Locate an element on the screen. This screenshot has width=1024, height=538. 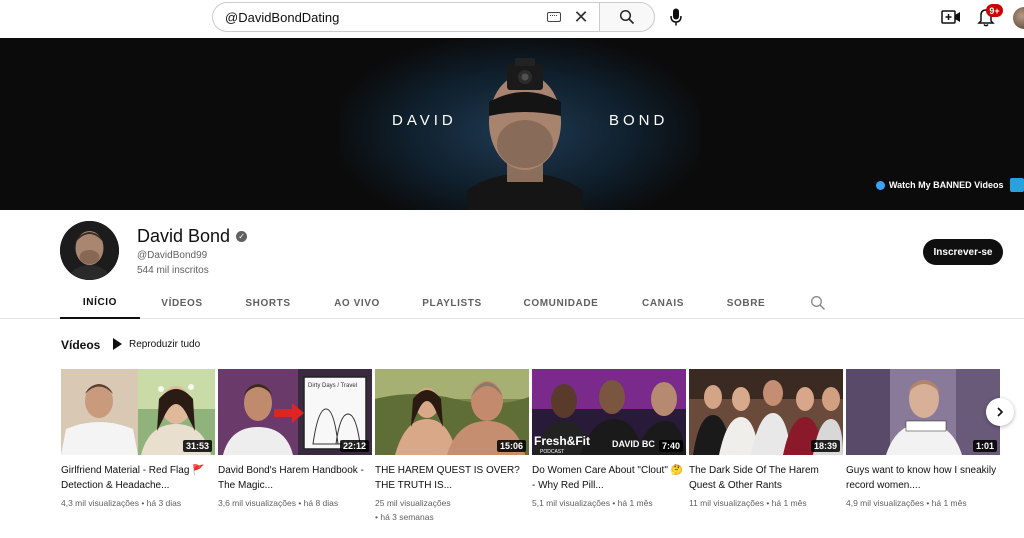
video-duration: 15:06 is located at coordinates (511, 446).